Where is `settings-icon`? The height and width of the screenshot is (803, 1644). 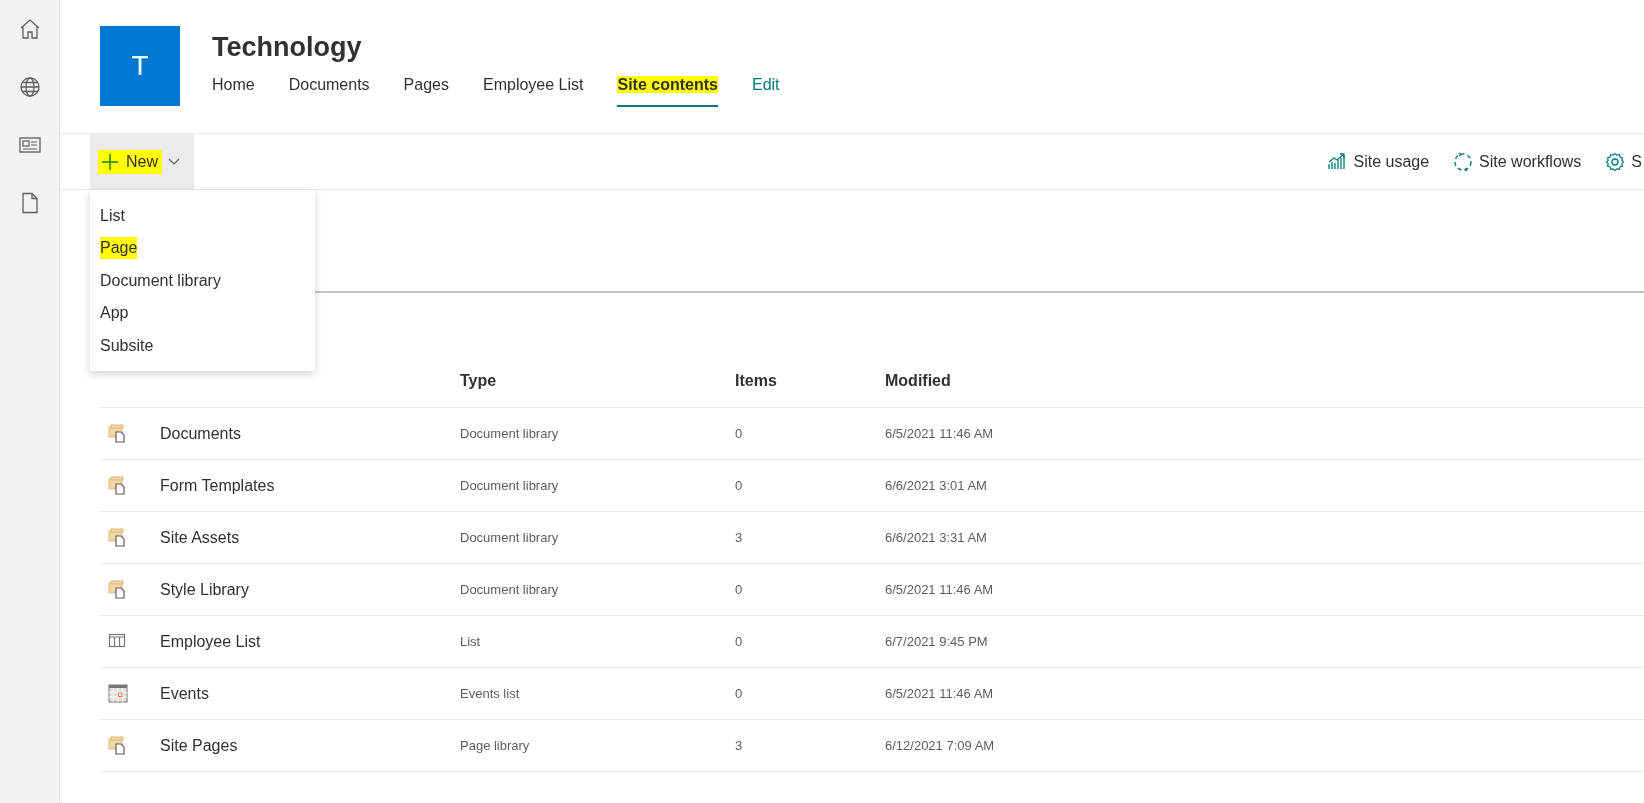
settings-icon is located at coordinates (1615, 161).